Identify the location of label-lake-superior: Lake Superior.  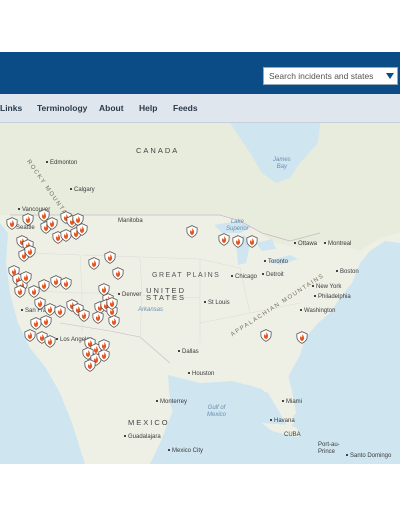
(237, 225).